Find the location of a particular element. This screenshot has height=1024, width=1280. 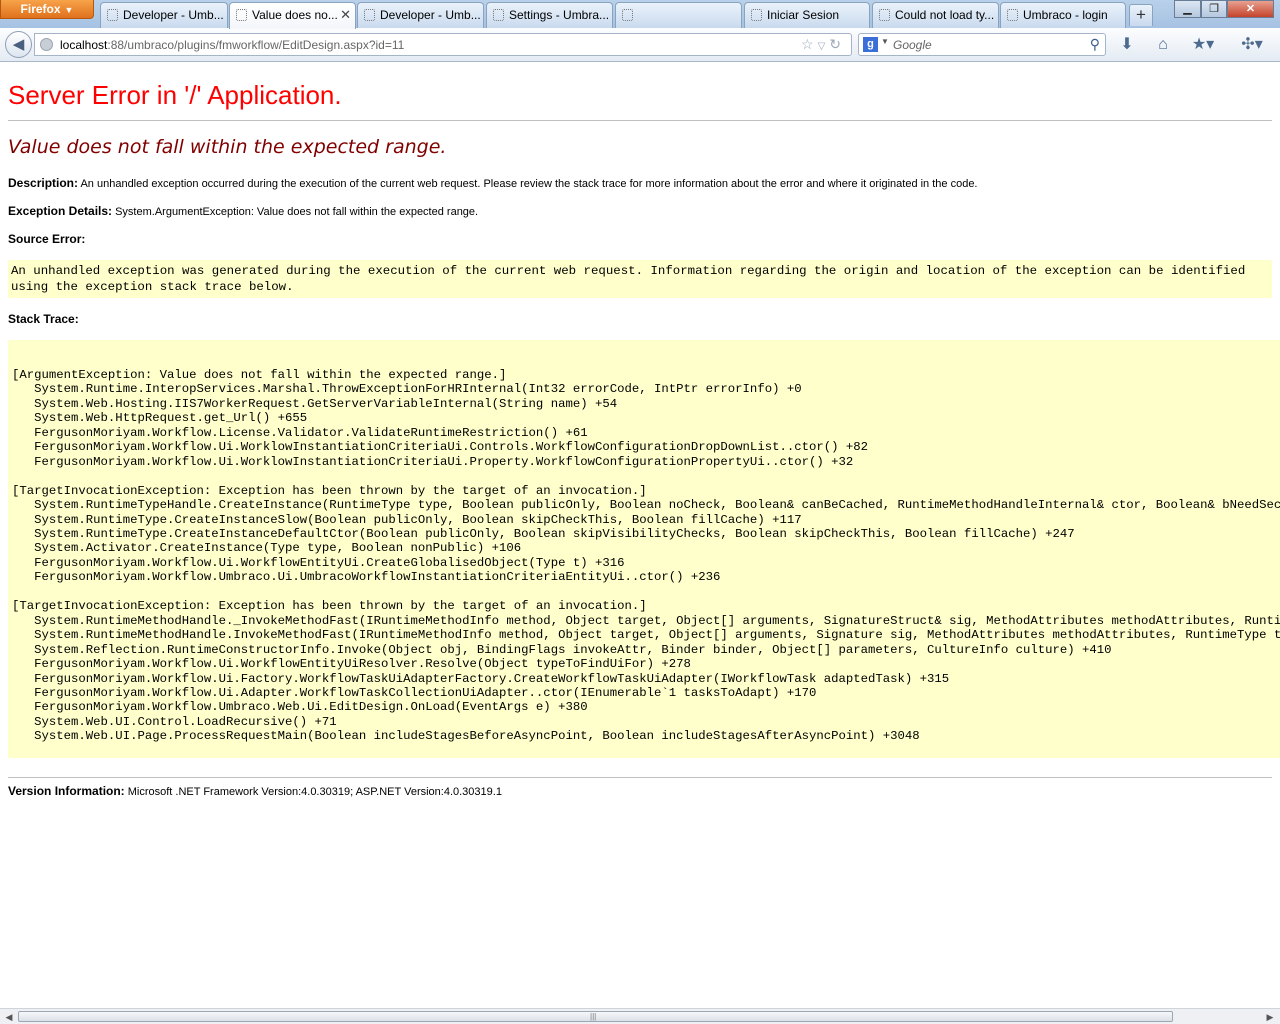

maximize-button: ❐ is located at coordinates (1214, 9).